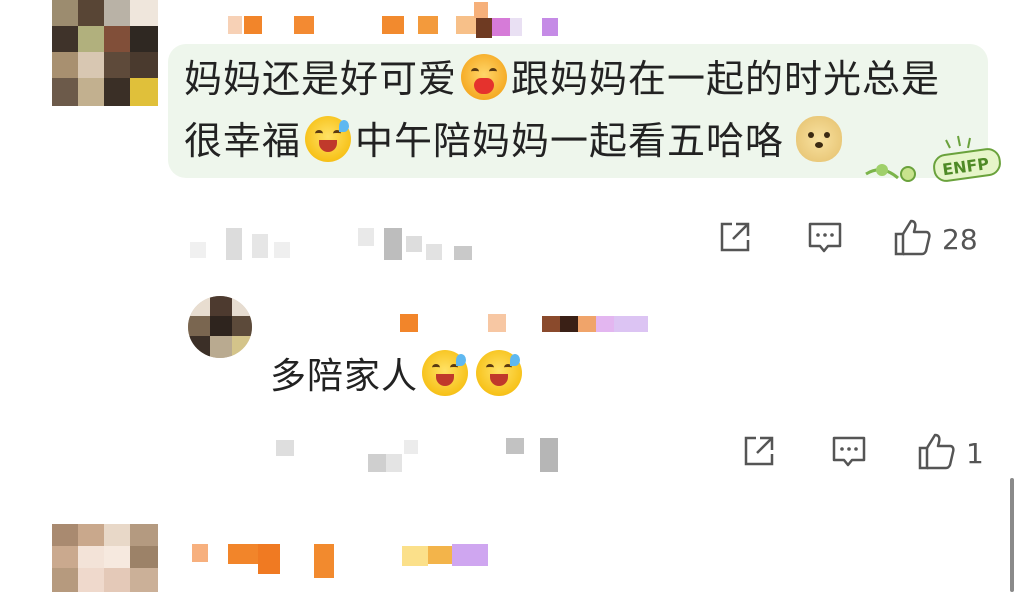  I want to click on reply-text: 多陪家人, so click(398, 377).